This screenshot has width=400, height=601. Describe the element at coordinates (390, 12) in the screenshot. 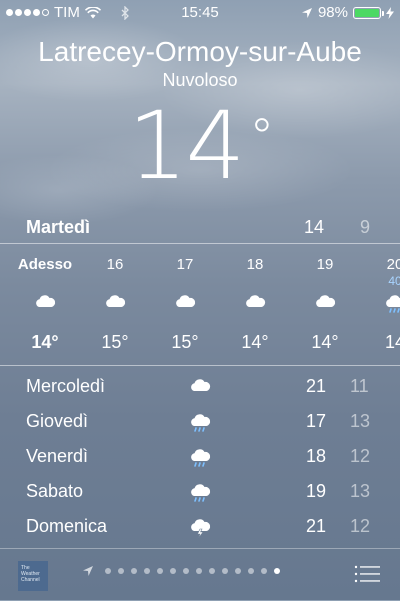

I see `charging-bolt-icon` at that location.